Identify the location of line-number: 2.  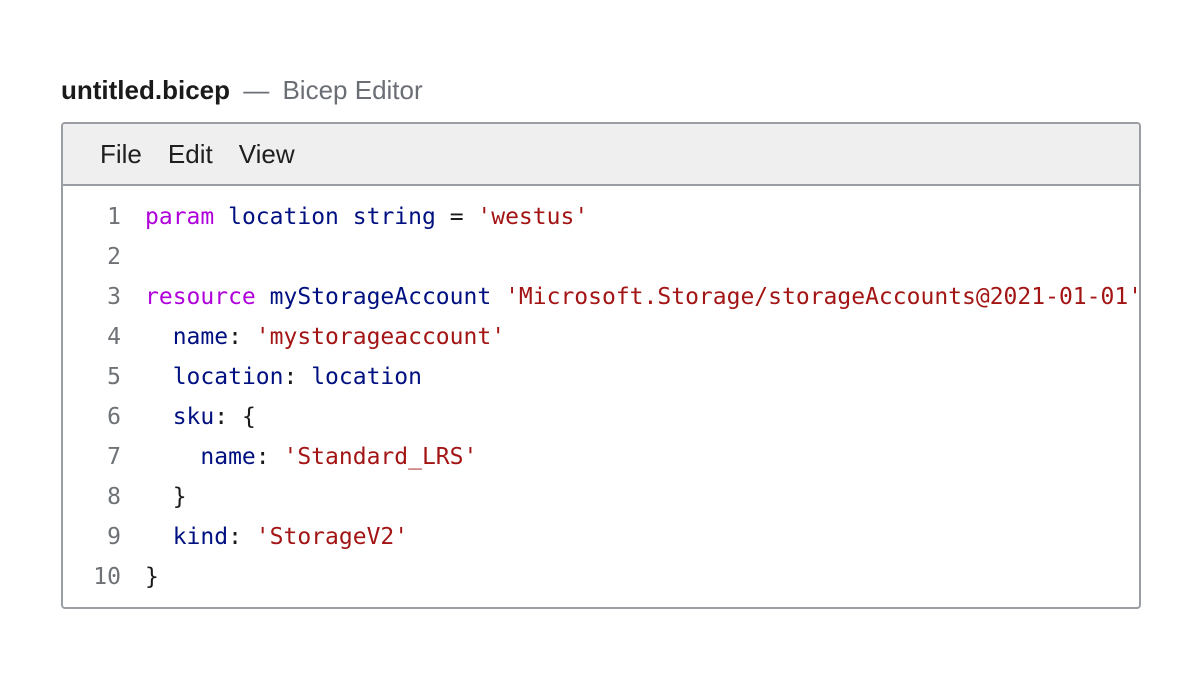
(114, 257).